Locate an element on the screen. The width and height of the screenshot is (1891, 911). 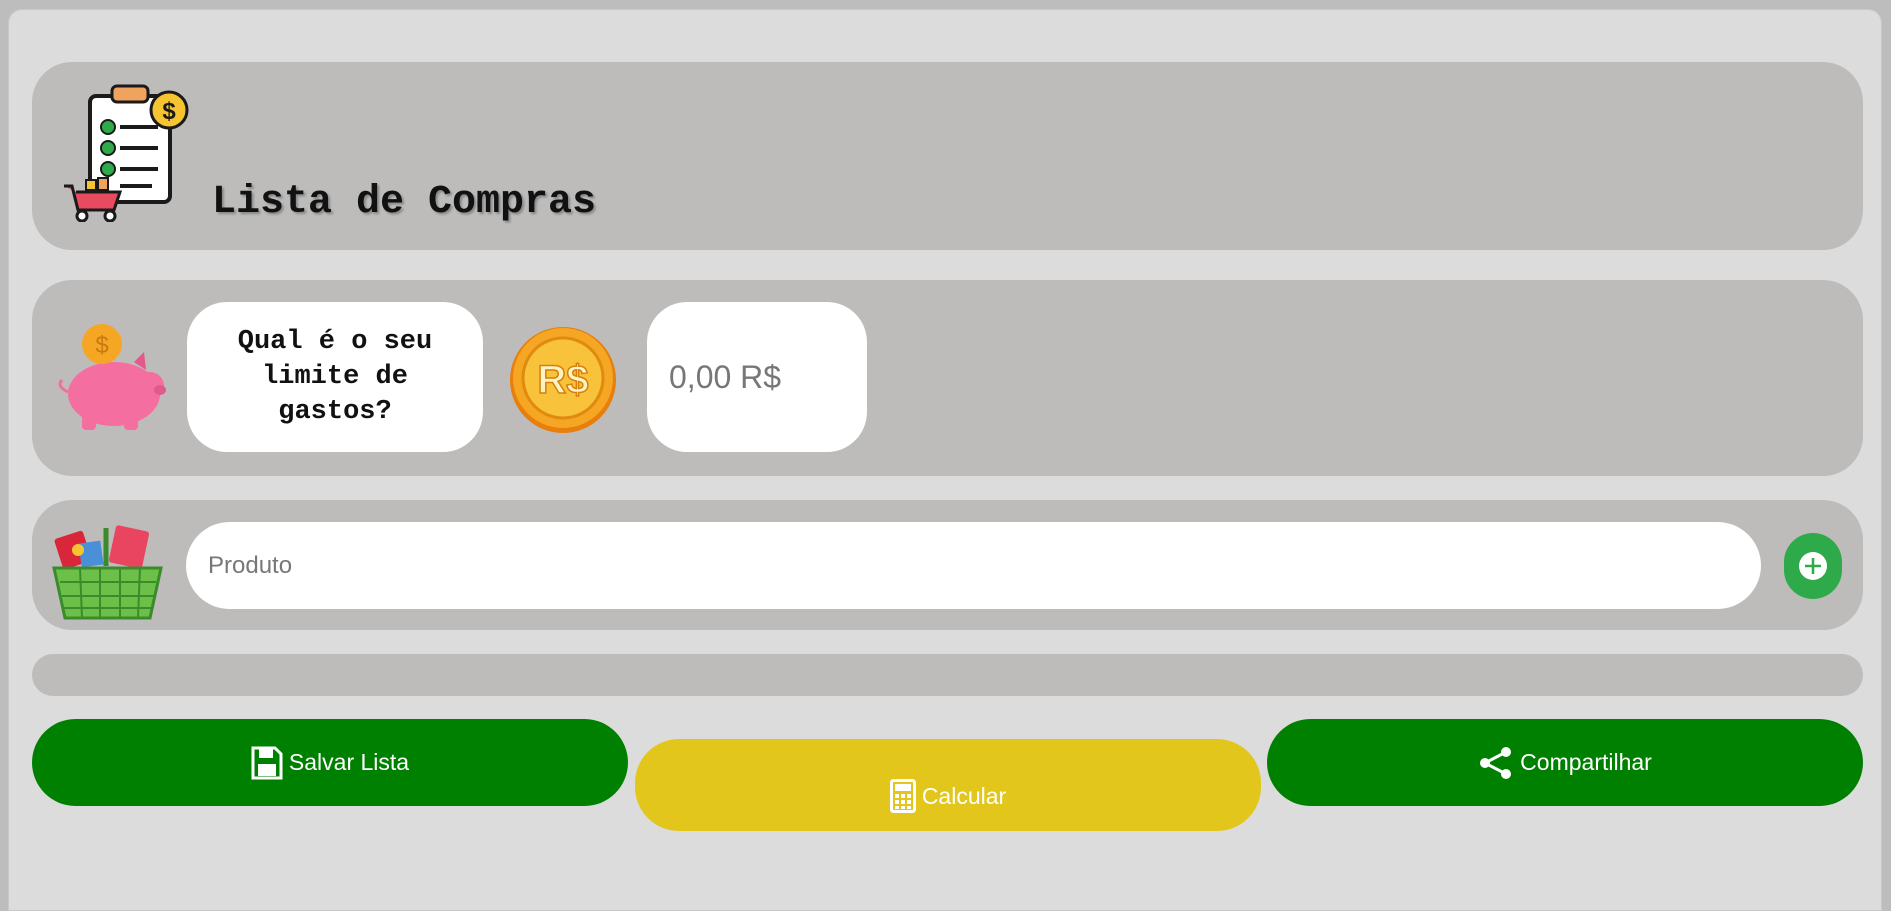
add-product-button is located at coordinates (1813, 566).